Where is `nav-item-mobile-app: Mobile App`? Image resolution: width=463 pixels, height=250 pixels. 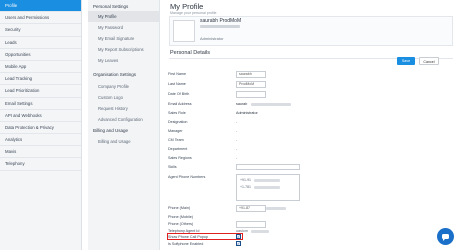
nav-item-mobile-app: Mobile App is located at coordinates (40, 67).